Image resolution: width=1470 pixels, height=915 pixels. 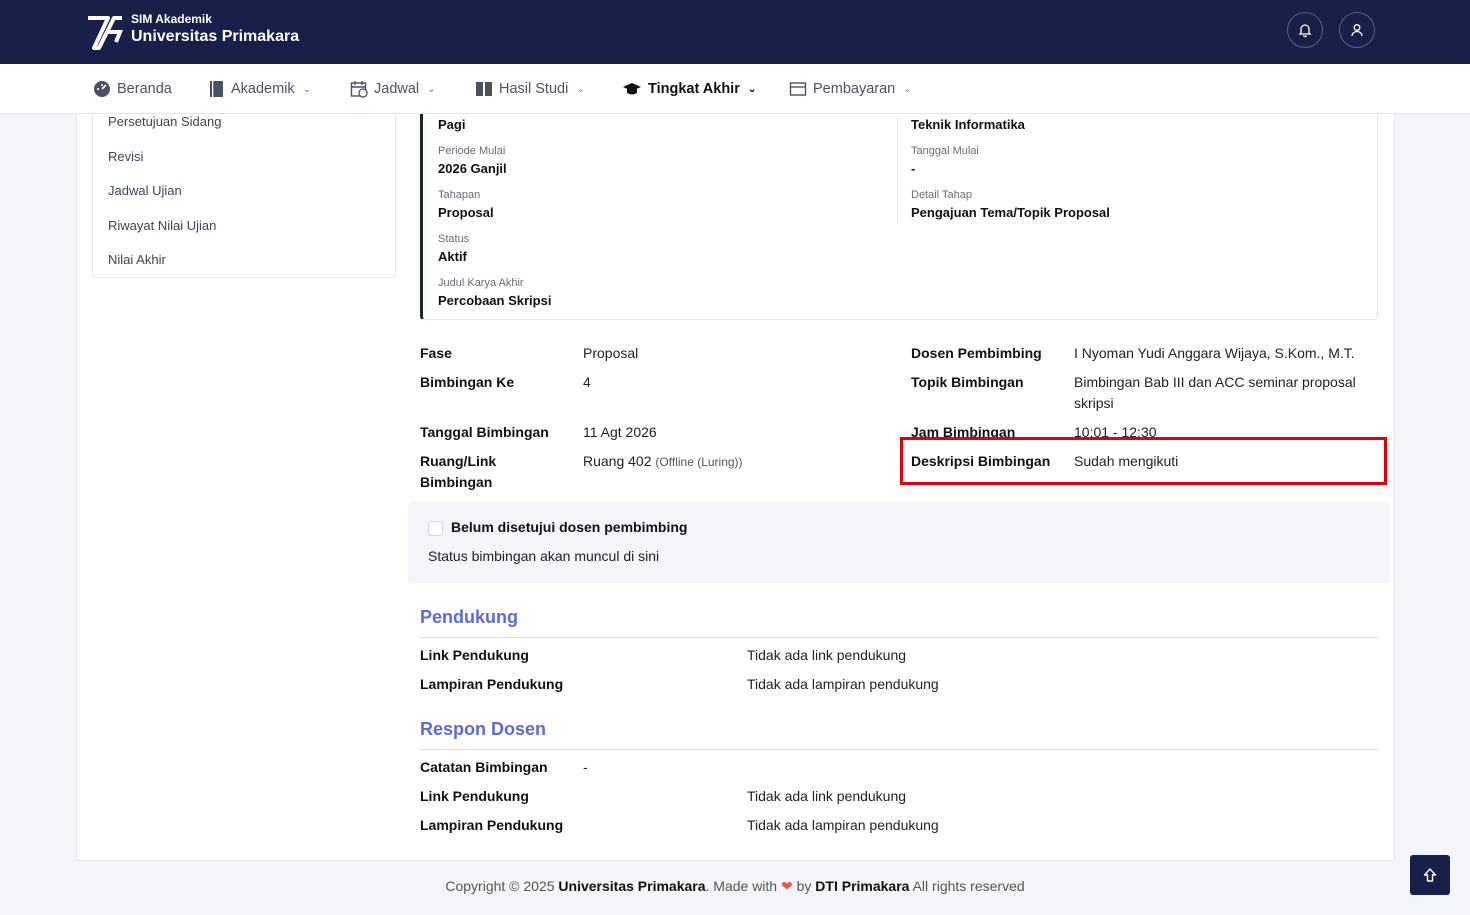 What do you see at coordinates (215, 36) in the screenshot?
I see `brand-title: Universitas Primakara` at bounding box center [215, 36].